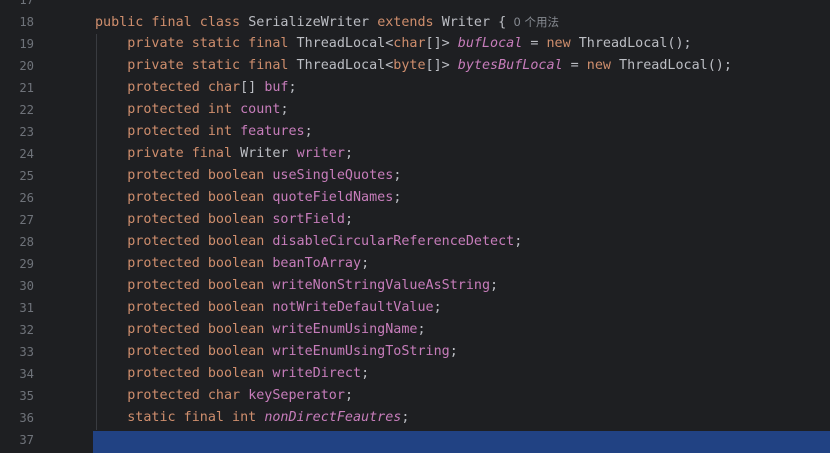 The image size is (830, 453). Describe the element at coordinates (26, 3) in the screenshot. I see `line-number: 17` at that location.